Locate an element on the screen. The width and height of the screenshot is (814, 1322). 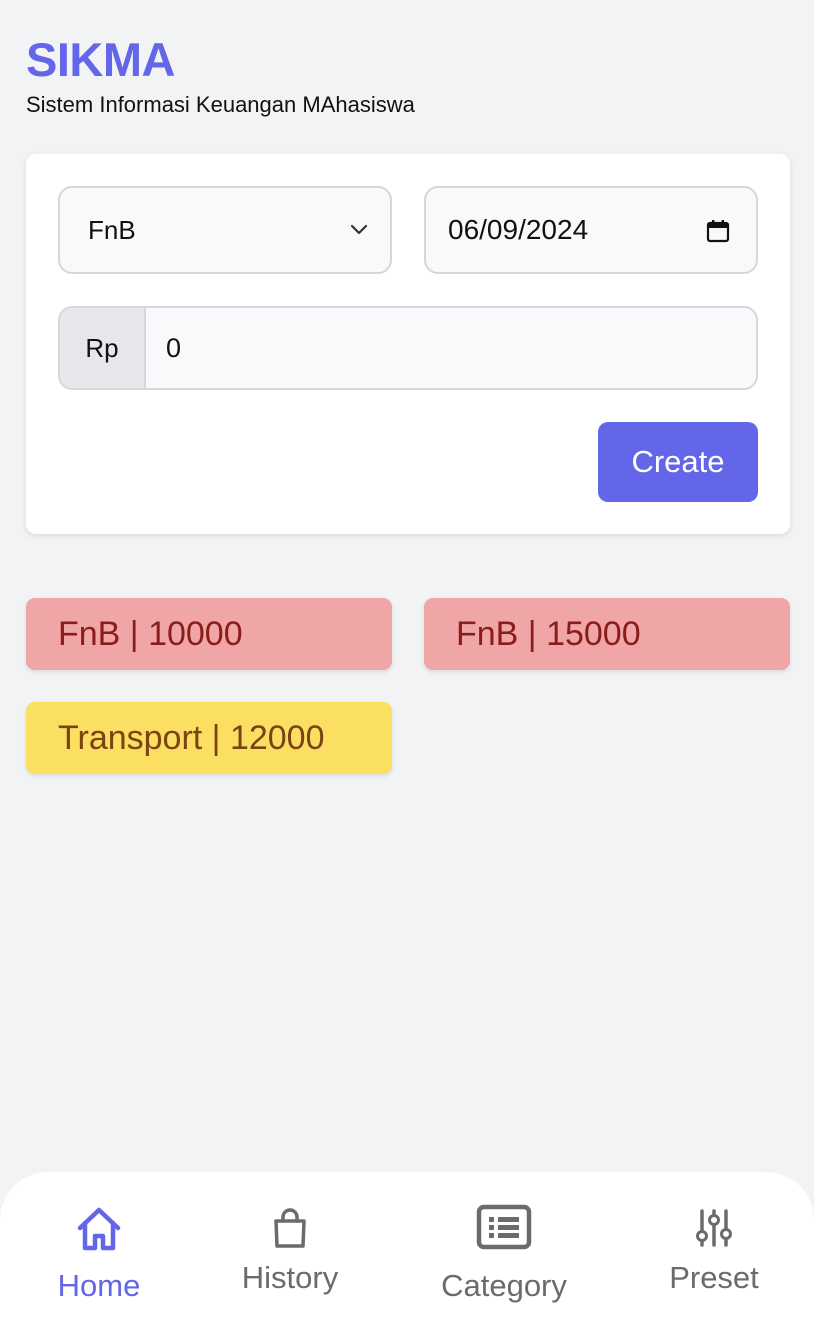
entry-card: Transport | 12000 is located at coordinates (209, 738).